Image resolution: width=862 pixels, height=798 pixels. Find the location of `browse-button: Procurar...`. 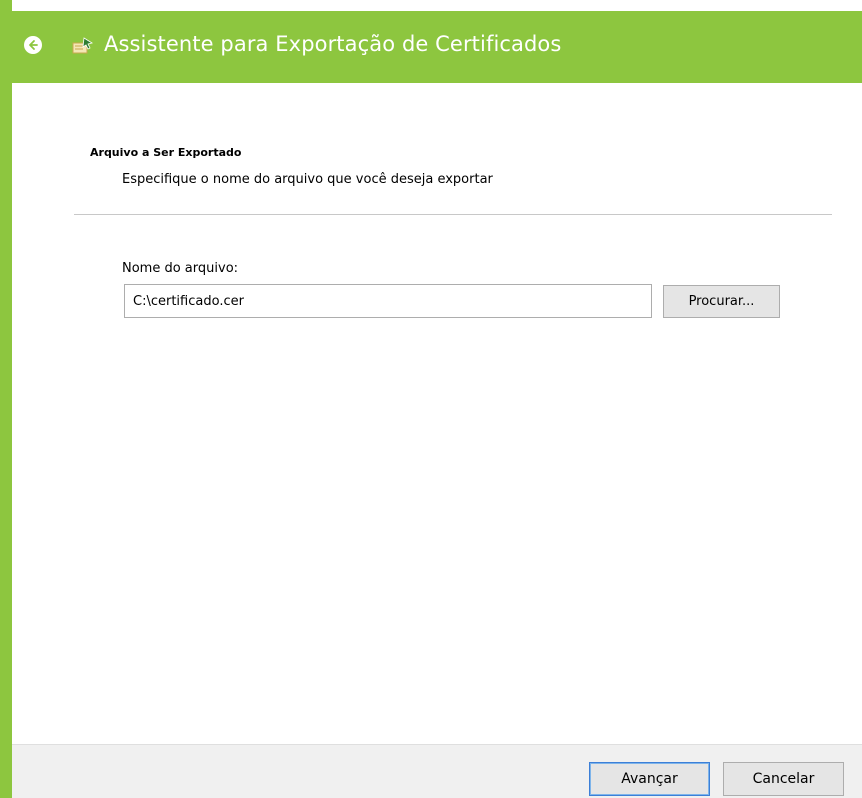

browse-button: Procurar... is located at coordinates (721, 301).